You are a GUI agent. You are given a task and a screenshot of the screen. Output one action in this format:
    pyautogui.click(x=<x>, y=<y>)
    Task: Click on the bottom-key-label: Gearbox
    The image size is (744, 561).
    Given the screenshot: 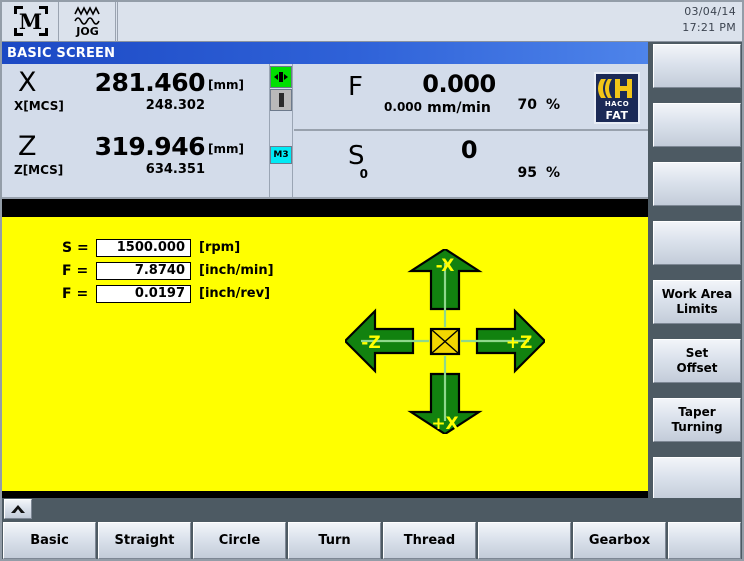 What is the action you would take?
    pyautogui.click(x=619, y=540)
    